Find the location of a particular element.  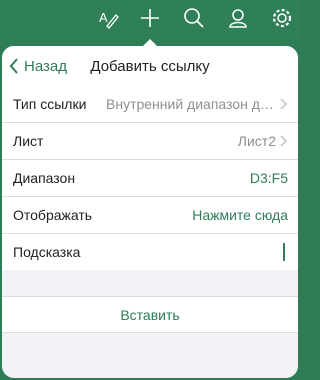

row-sheet: Лист Лист2 is located at coordinates (150, 141).